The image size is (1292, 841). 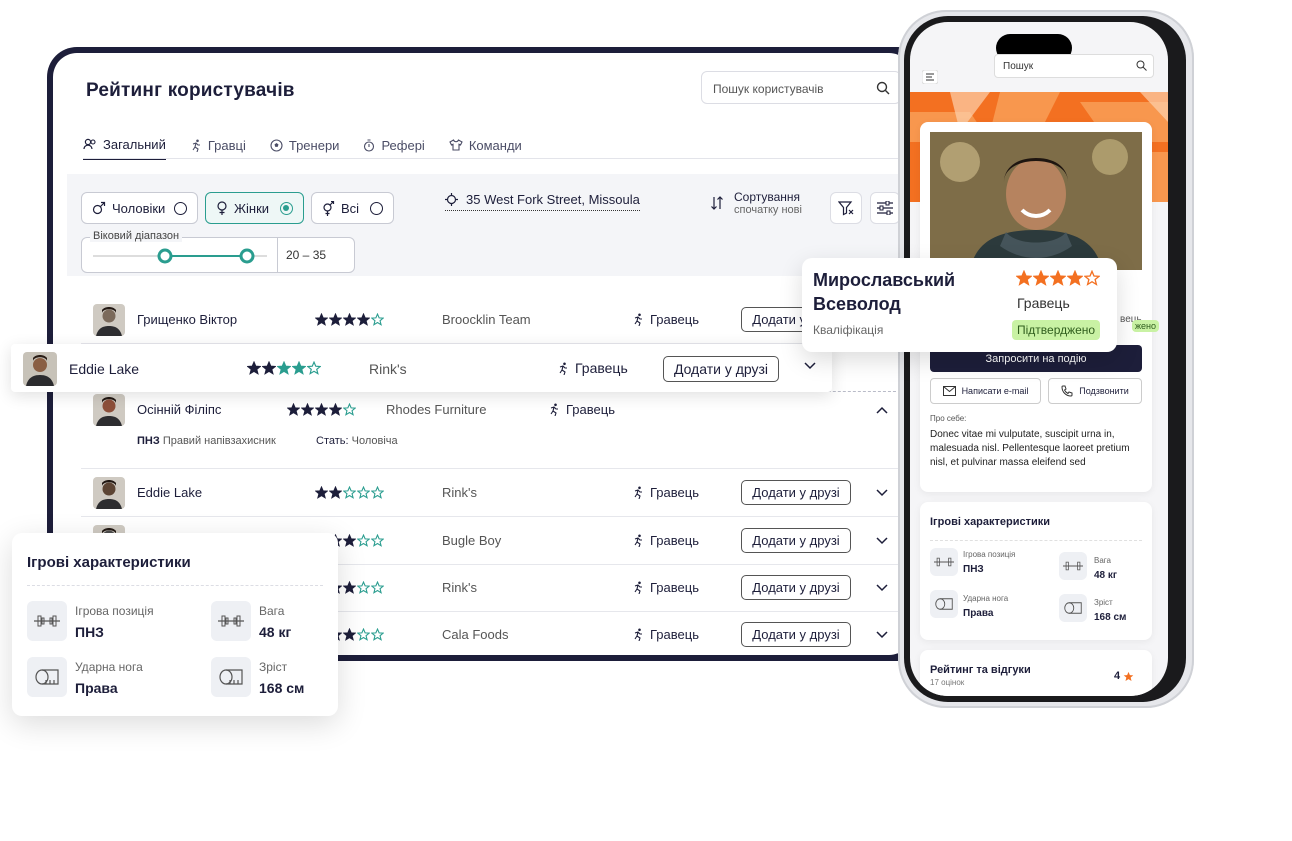 I want to click on tab-referees: Рефері, so click(x=394, y=145).